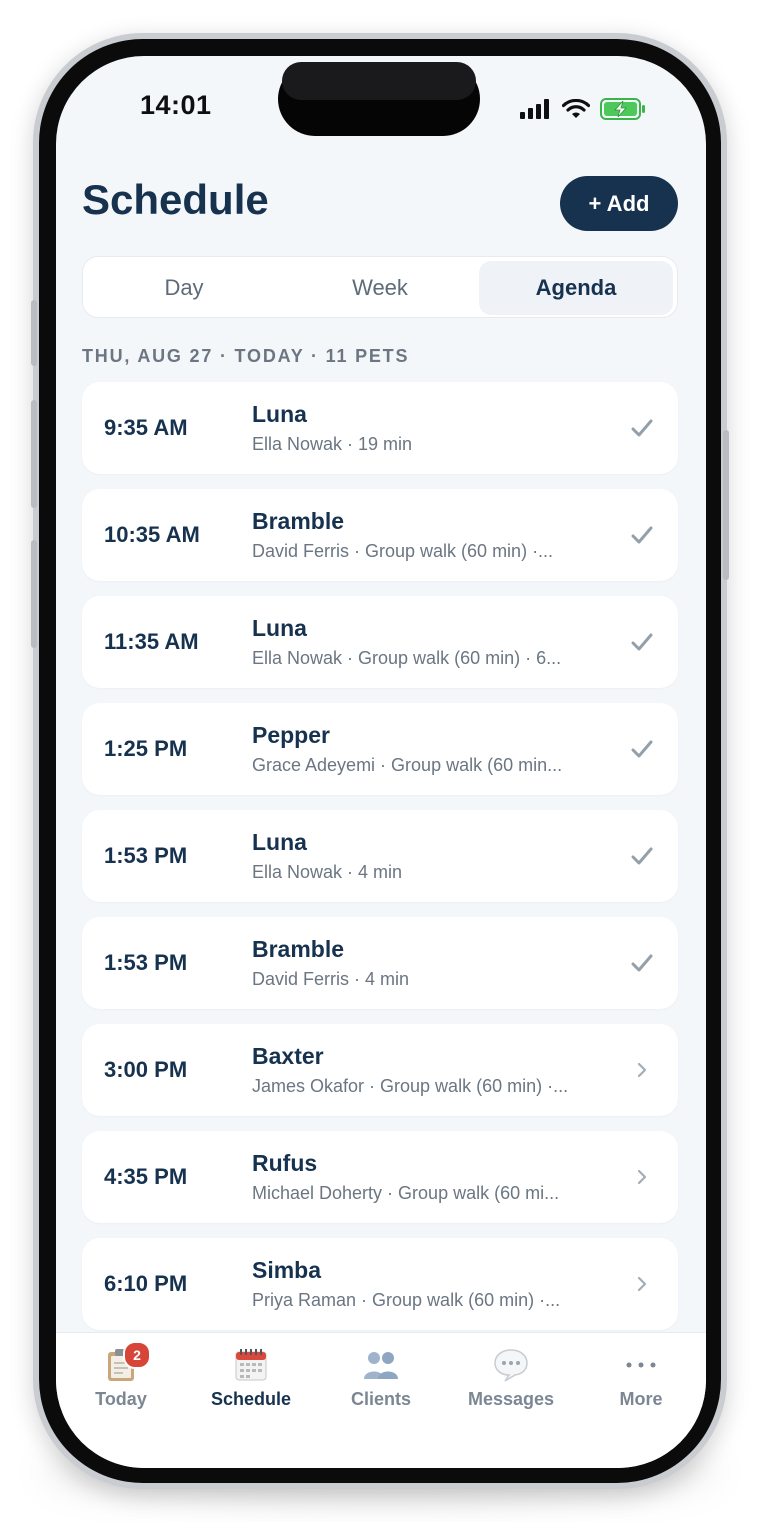 This screenshot has height=1522, width=760. I want to click on tab-schedule: Schedule, so click(251, 1383).